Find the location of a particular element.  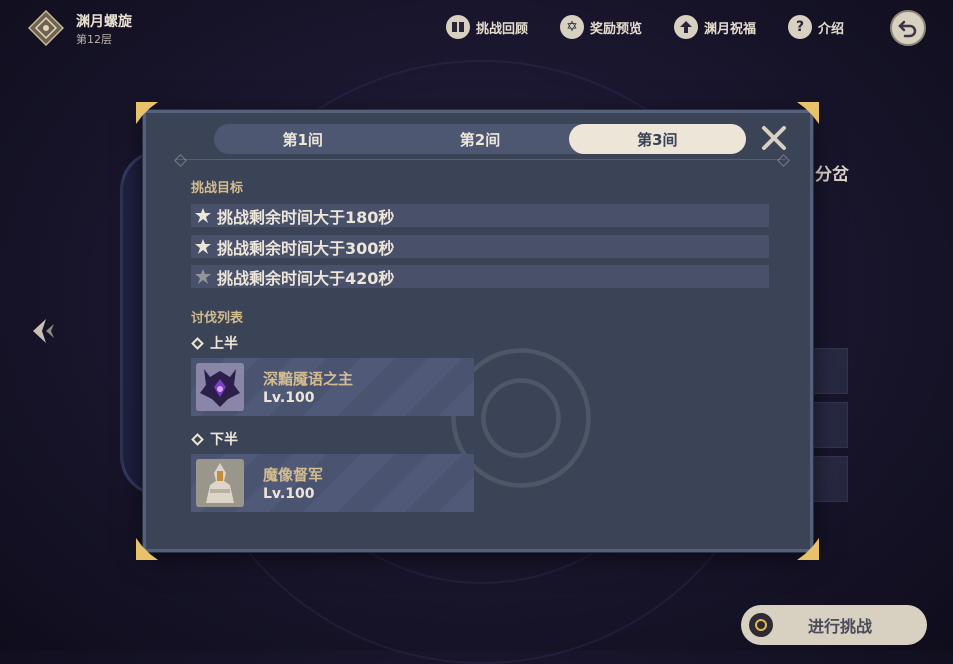

objective-row: 挑战剩余时间大于420秒 is located at coordinates (480, 276).